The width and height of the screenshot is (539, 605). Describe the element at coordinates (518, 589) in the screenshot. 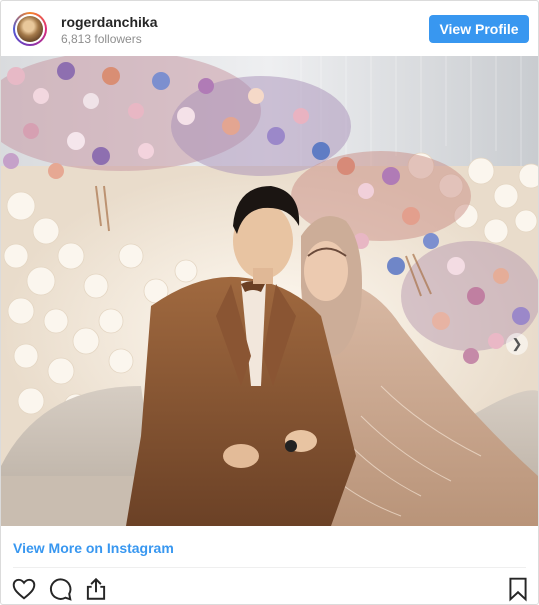

I see `bookmark-icon` at that location.